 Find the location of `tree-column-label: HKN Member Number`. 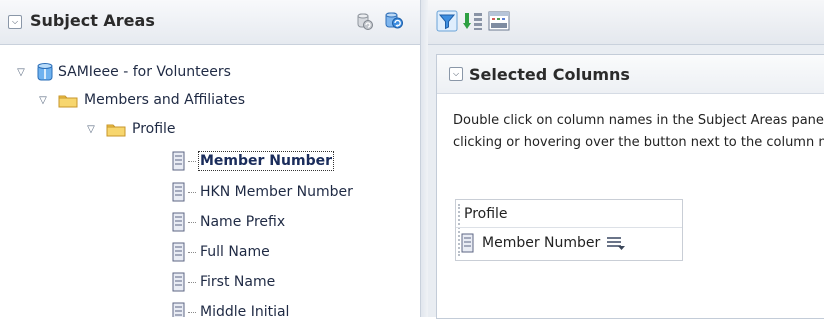

tree-column-label: HKN Member Number is located at coordinates (276, 192).